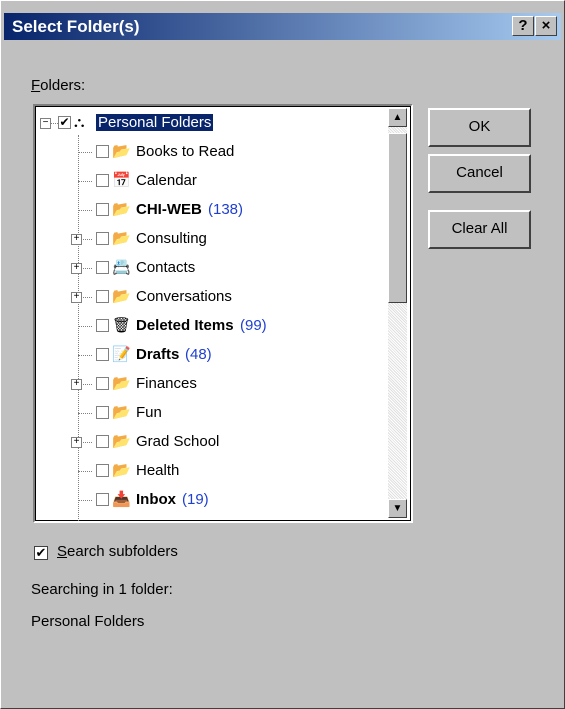  What do you see at coordinates (158, 354) in the screenshot?
I see `folder-name: Drafts` at bounding box center [158, 354].